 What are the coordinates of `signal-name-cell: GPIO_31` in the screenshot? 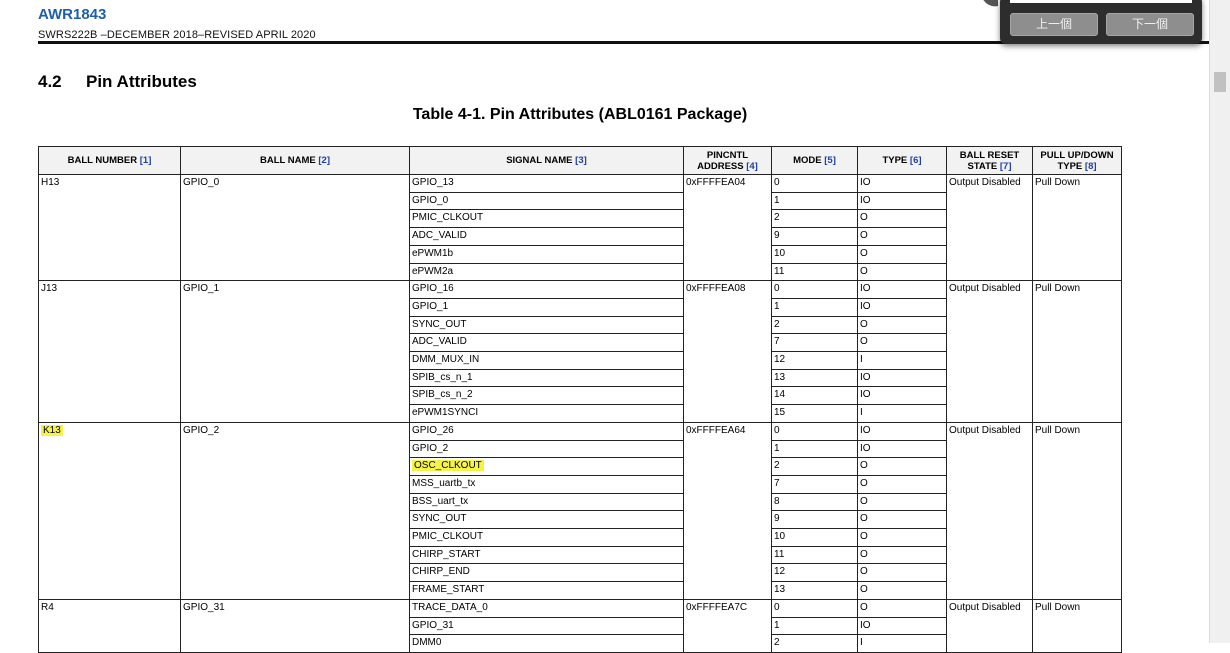 It's located at (546, 626).